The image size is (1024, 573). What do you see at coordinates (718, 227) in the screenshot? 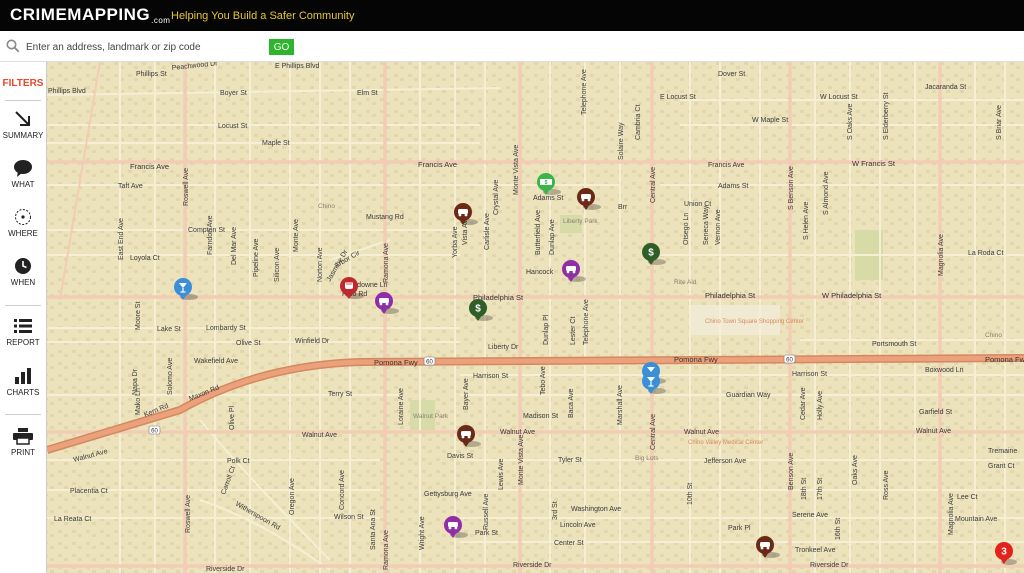
I see `street-label: Vernon Ave` at bounding box center [718, 227].